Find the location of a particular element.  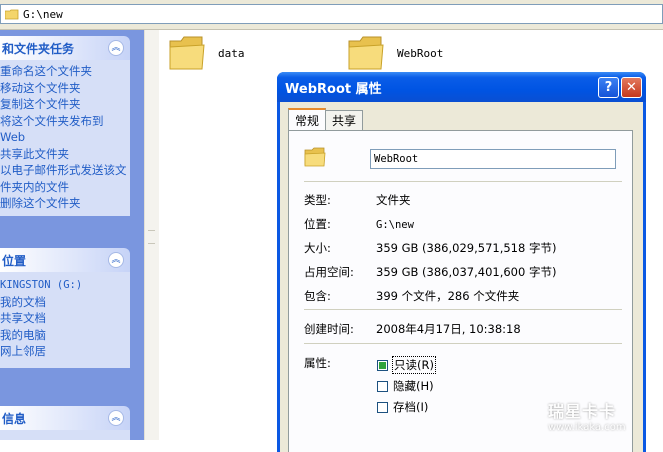

folder-item-webroot: WebRoot is located at coordinates (395, 53).